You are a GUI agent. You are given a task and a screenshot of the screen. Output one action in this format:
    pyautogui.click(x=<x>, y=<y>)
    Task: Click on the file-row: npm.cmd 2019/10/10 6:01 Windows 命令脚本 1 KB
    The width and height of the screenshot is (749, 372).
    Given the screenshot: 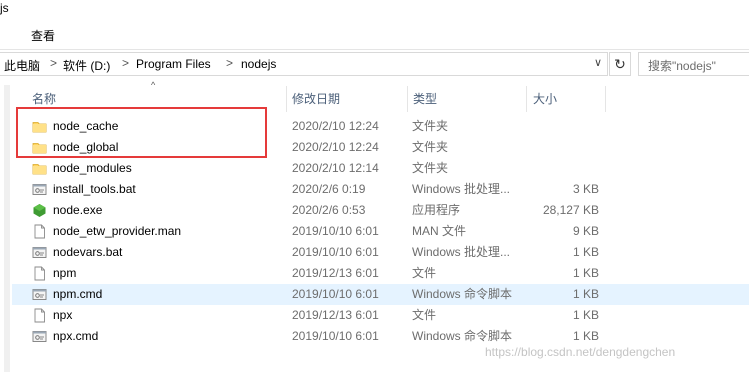 What is the action you would take?
    pyautogui.click(x=380, y=294)
    